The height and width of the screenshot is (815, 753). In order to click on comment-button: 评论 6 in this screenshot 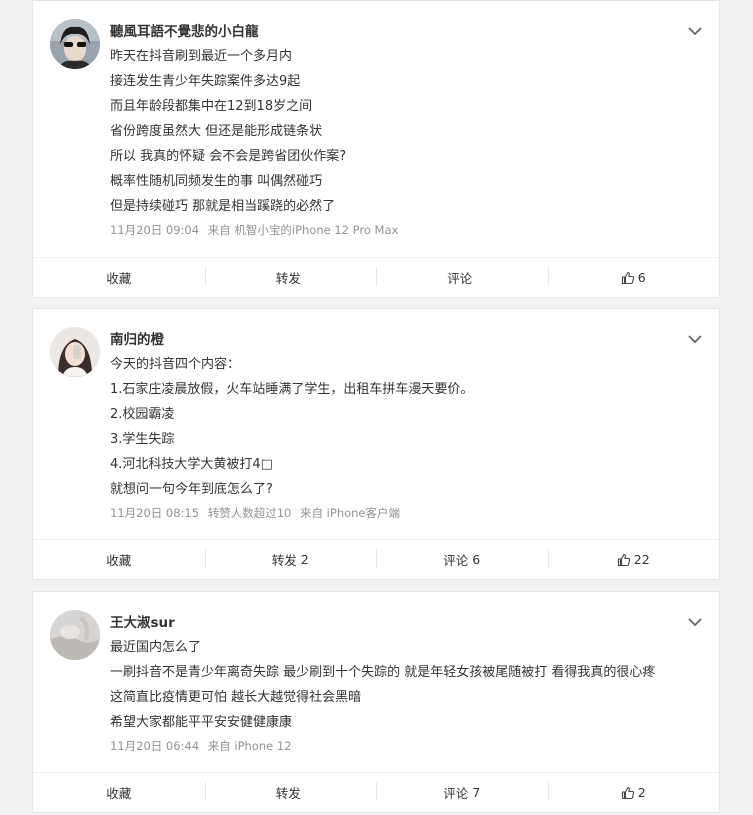, I will do `click(462, 559)`.